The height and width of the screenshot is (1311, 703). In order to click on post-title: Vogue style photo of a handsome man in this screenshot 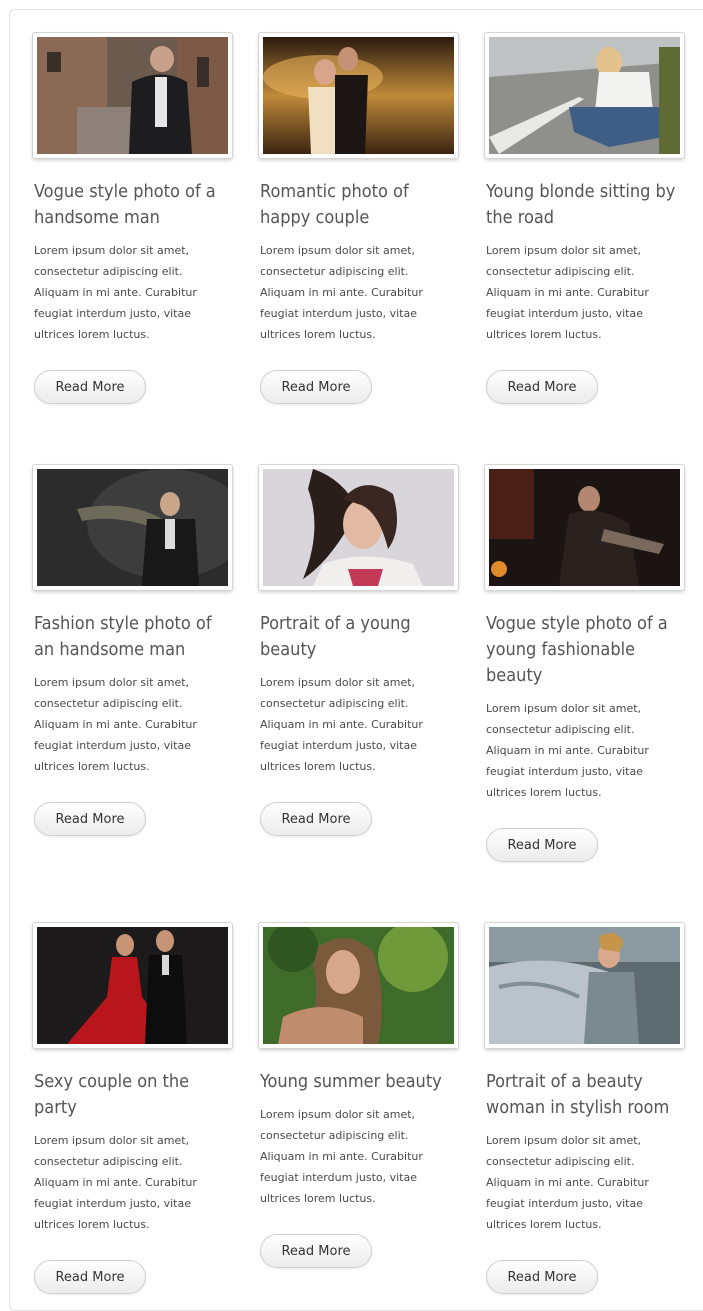, I will do `click(132, 205)`.